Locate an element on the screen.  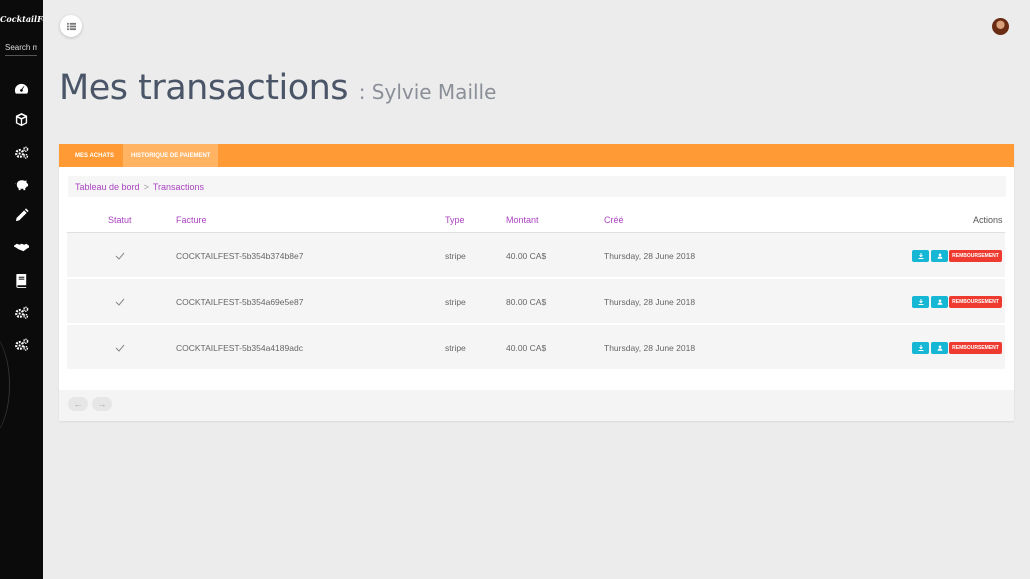
page-title: Mes transactions : Sylvie Maille is located at coordinates (277, 88).